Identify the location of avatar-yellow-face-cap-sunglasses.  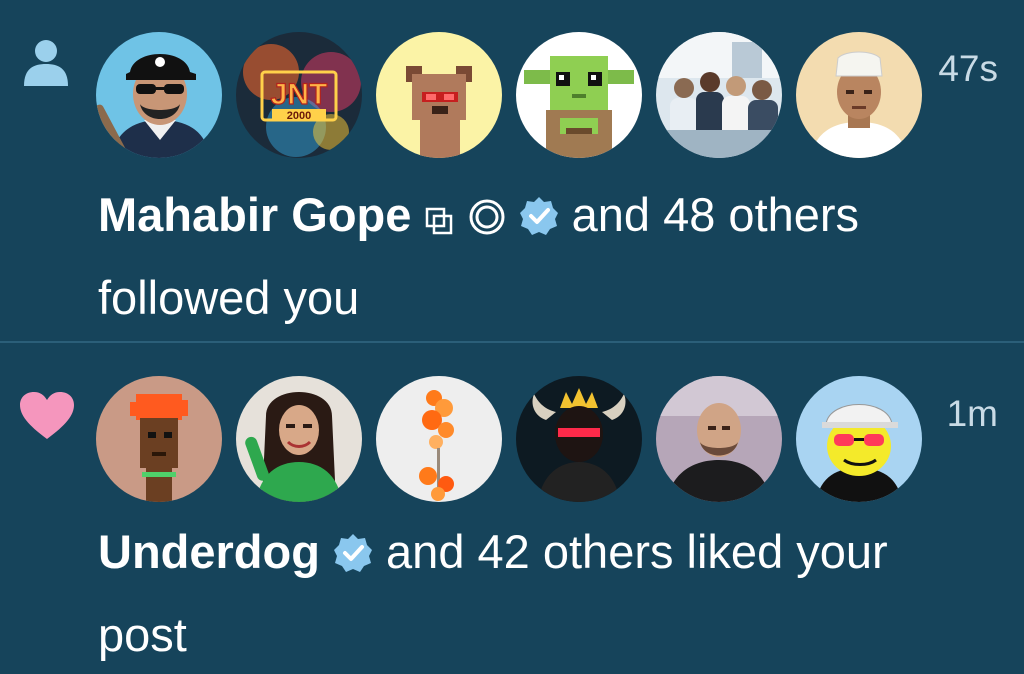
(859, 439).